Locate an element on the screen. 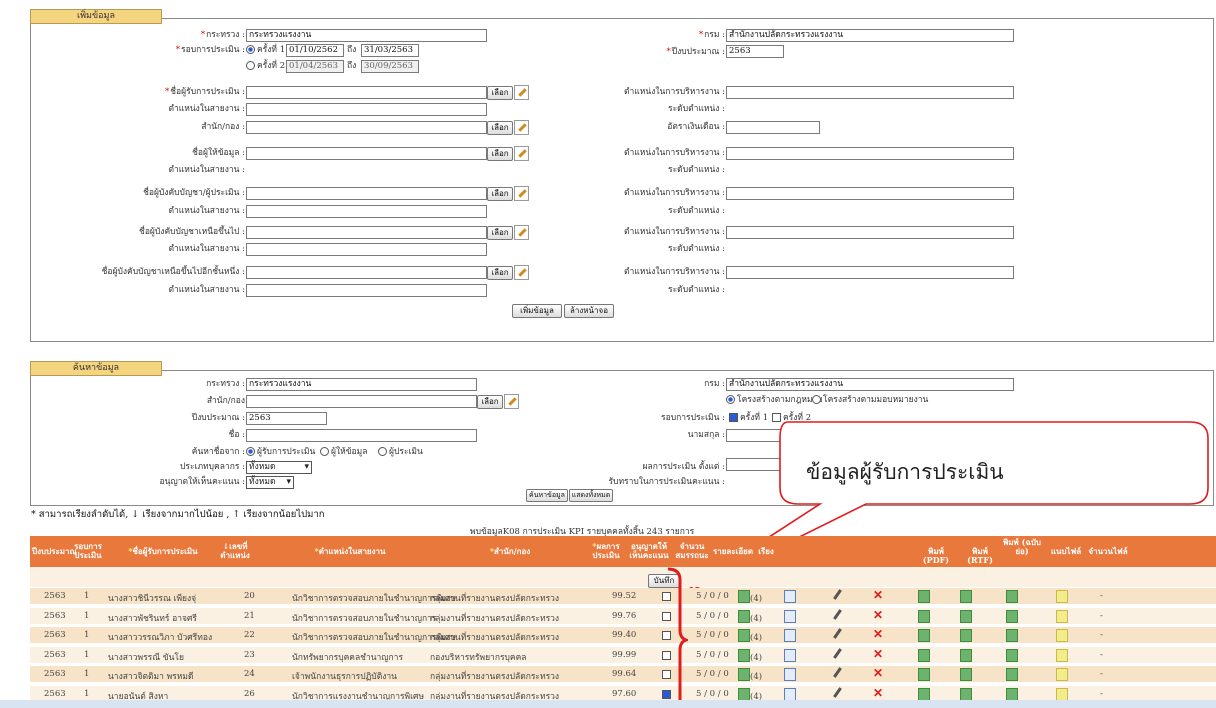 This screenshot has width=1216, height=708. add-data-button: เพิ่มข้อมูล is located at coordinates (537, 311).